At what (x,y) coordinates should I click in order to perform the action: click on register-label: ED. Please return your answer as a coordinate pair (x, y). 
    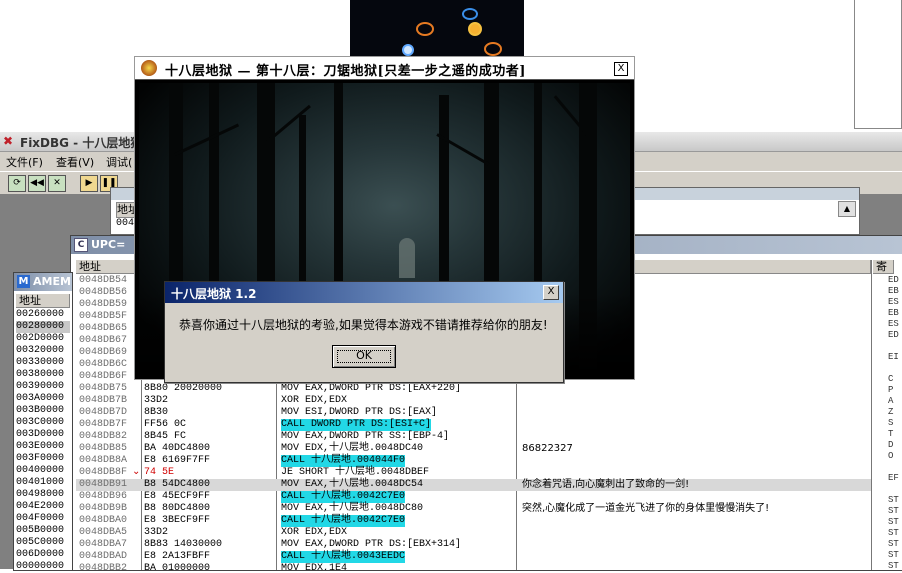
    Looking at the image, I should click on (893, 335).